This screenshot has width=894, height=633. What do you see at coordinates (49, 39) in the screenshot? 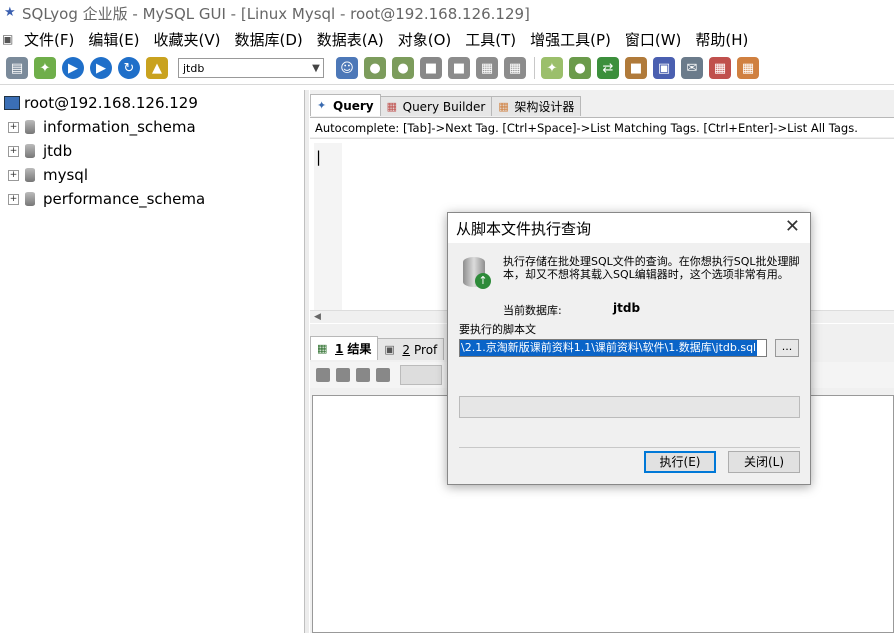
I see `menu-file: 文件(F)` at bounding box center [49, 39].